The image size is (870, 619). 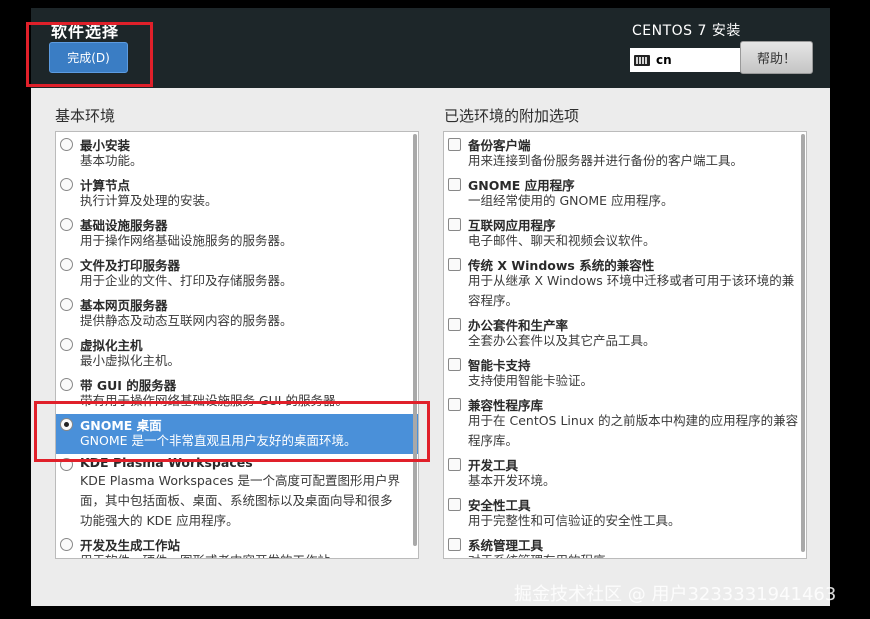 What do you see at coordinates (776, 57) in the screenshot?
I see `help-button: 帮助！` at bounding box center [776, 57].